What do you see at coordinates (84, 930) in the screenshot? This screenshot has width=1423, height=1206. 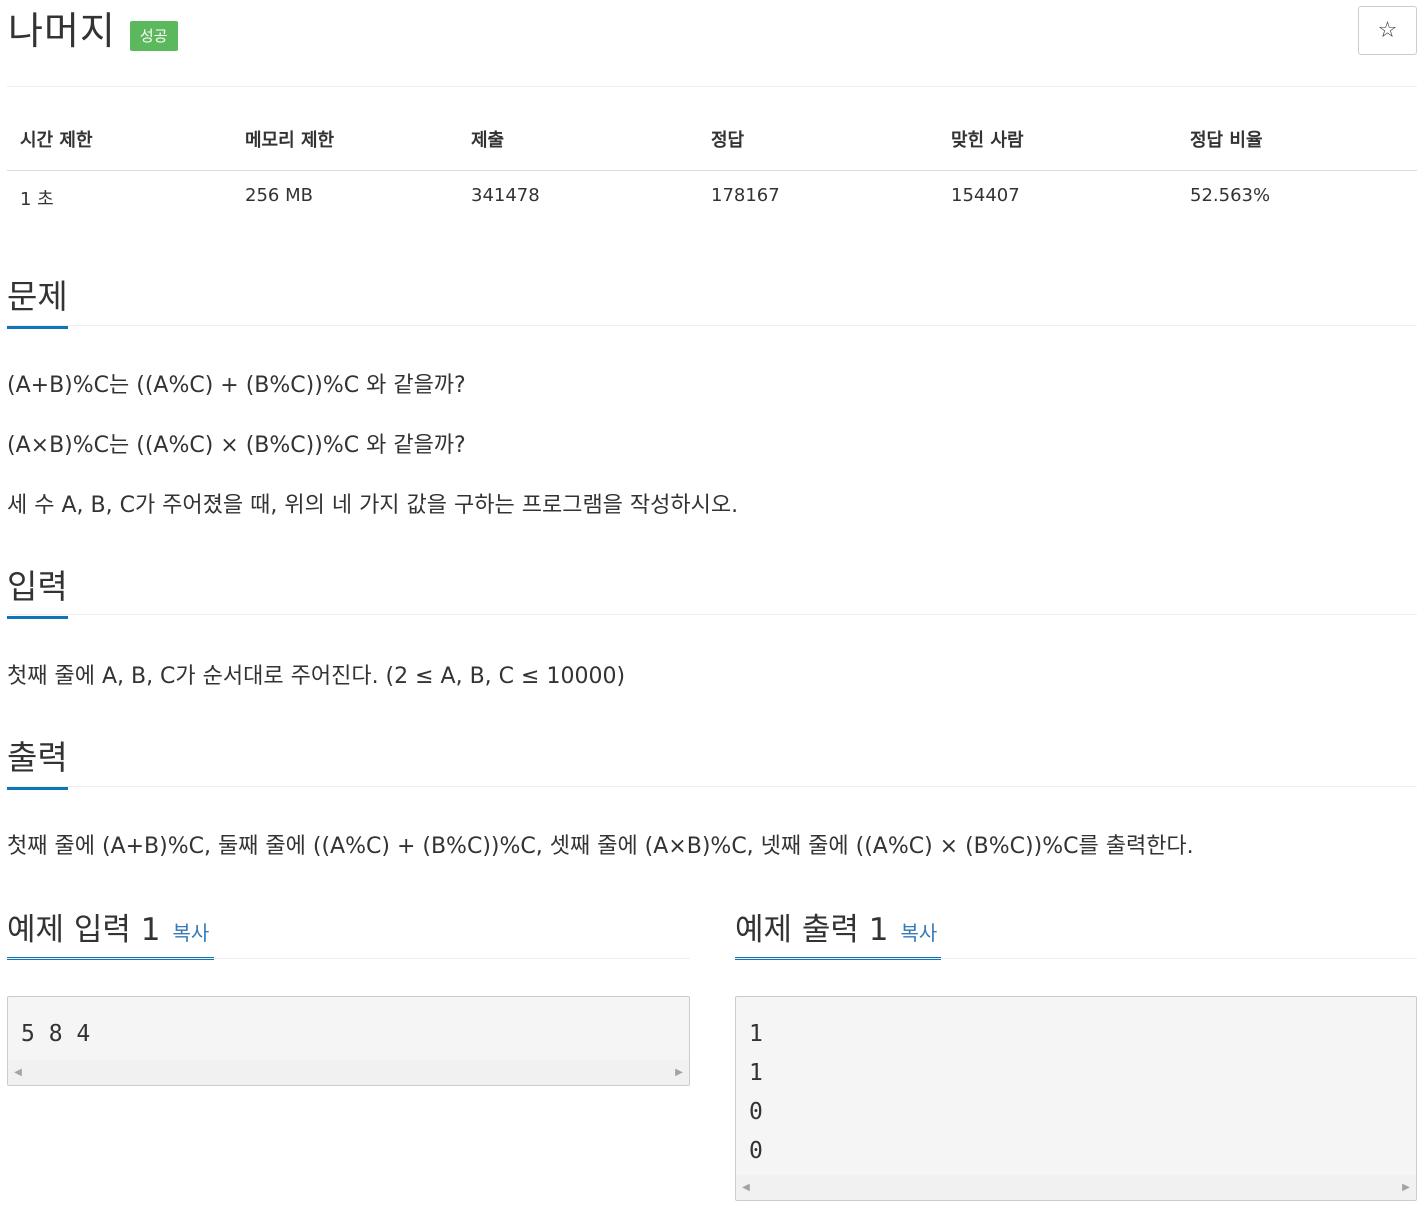 I see `sample-input-title: 예제 입력 1` at bounding box center [84, 930].